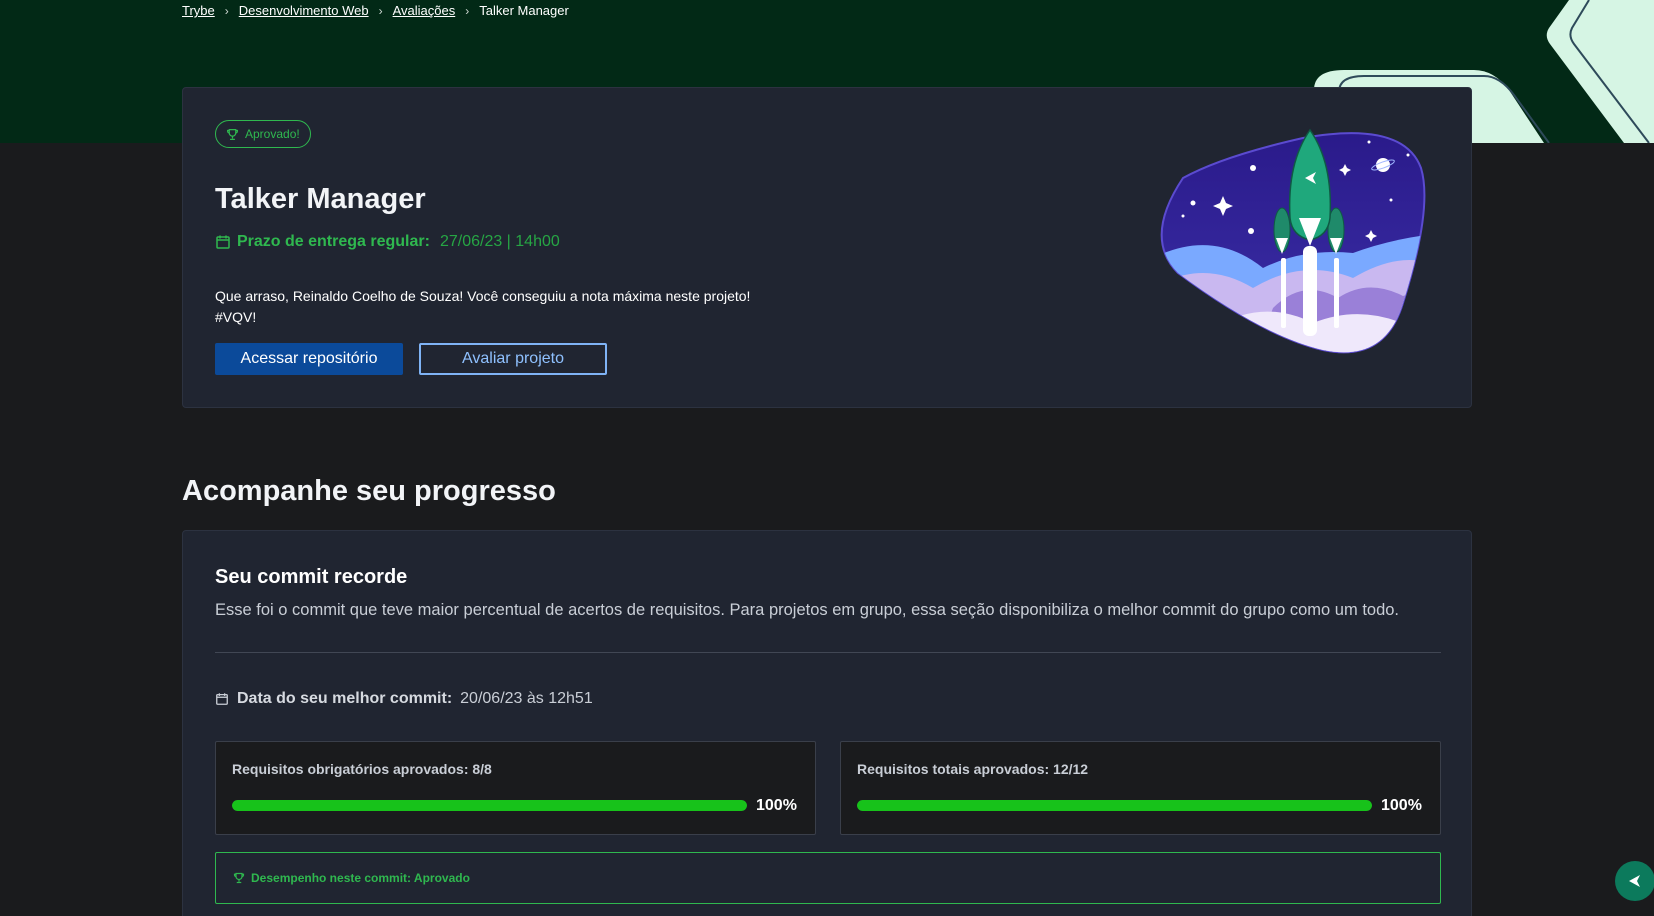 This screenshot has width=1654, height=916. I want to click on congrats-hashtag: #VQV!, so click(236, 317).